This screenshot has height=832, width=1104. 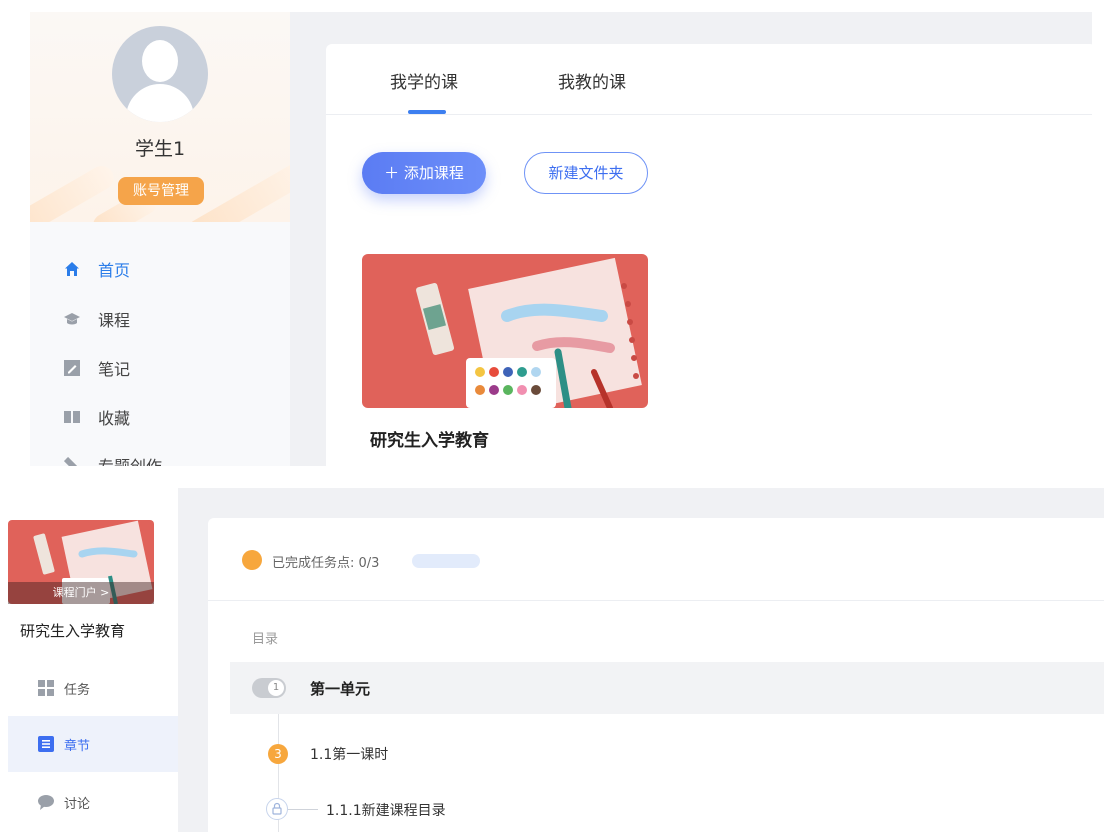 What do you see at coordinates (667, 688) in the screenshot?
I see `unit-row: 1 第一单元` at bounding box center [667, 688].